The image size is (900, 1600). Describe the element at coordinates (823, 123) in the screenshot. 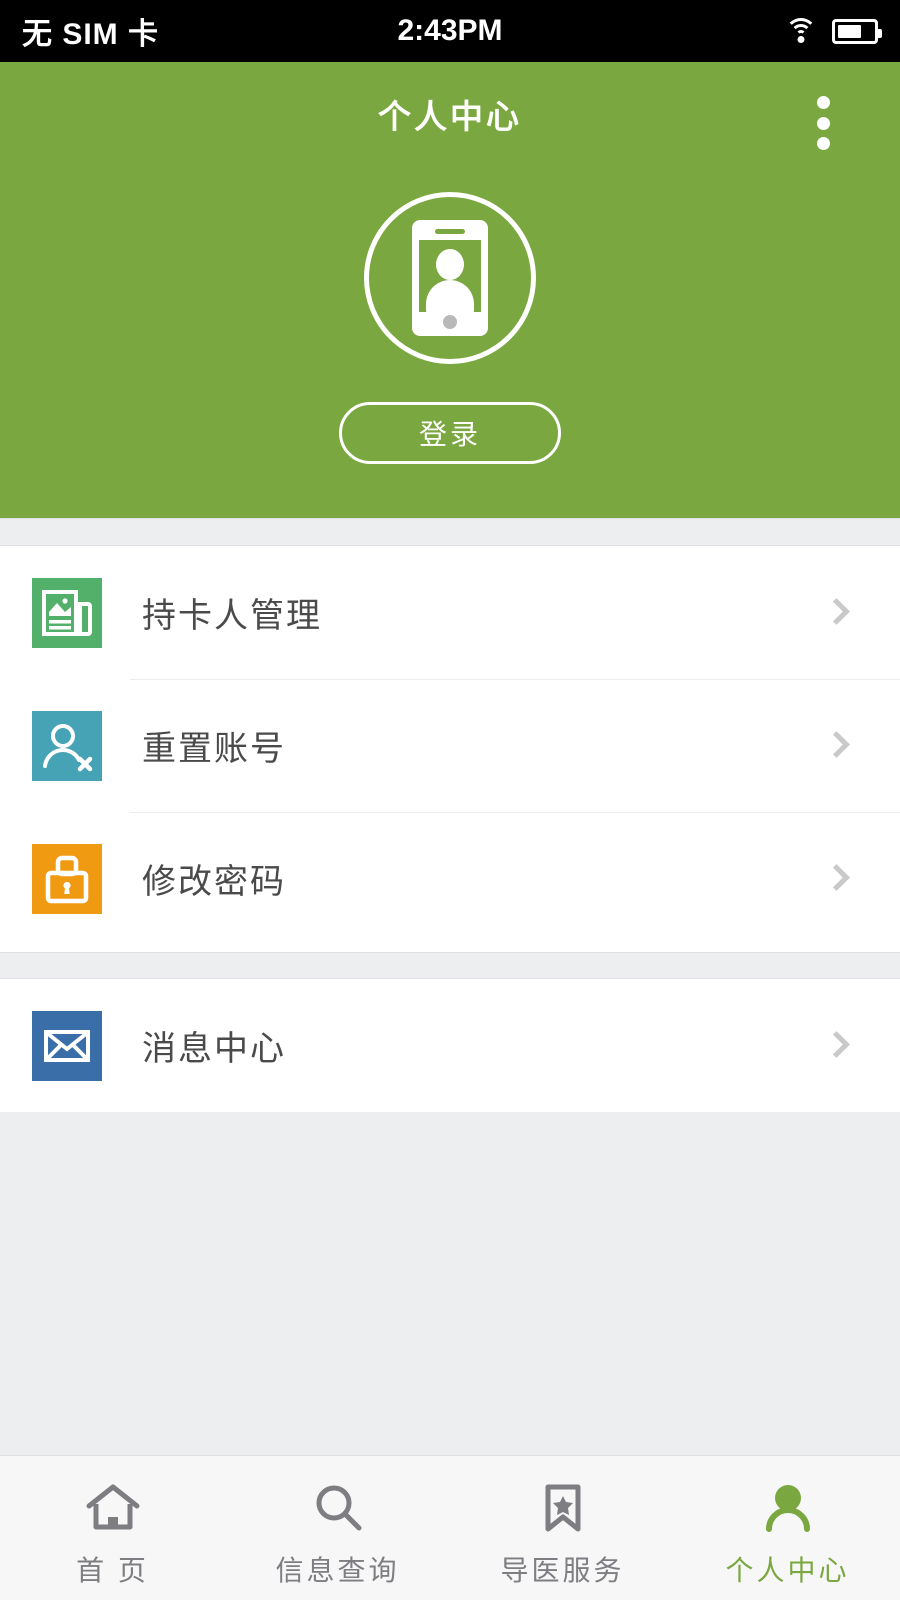

I see `more-vertical-icon` at that location.